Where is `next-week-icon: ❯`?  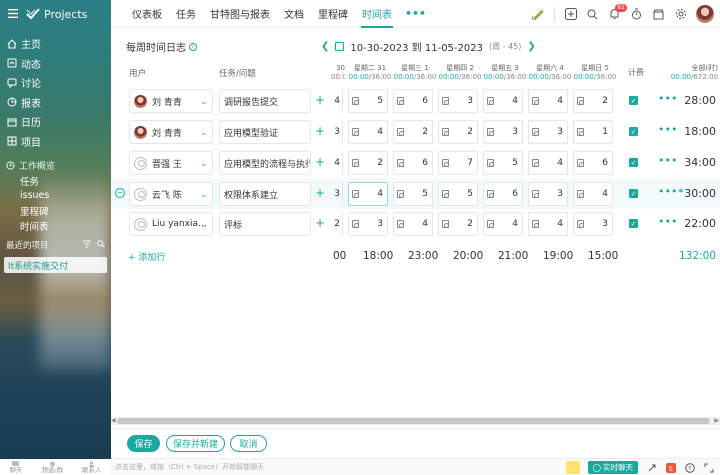
next-week-icon: ❯ is located at coordinates (531, 46).